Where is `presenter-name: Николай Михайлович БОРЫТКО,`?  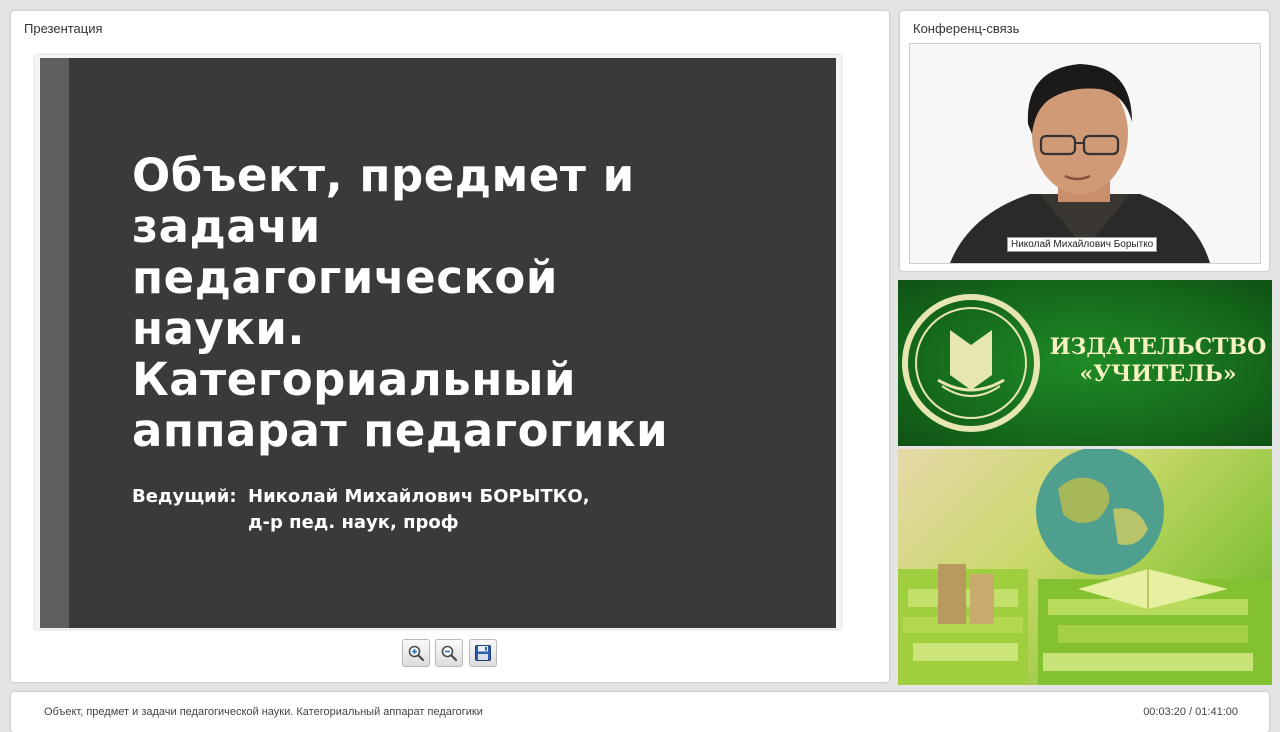
presenter-name: Николай Михайлович БОРЫТКО, is located at coordinates (419, 496).